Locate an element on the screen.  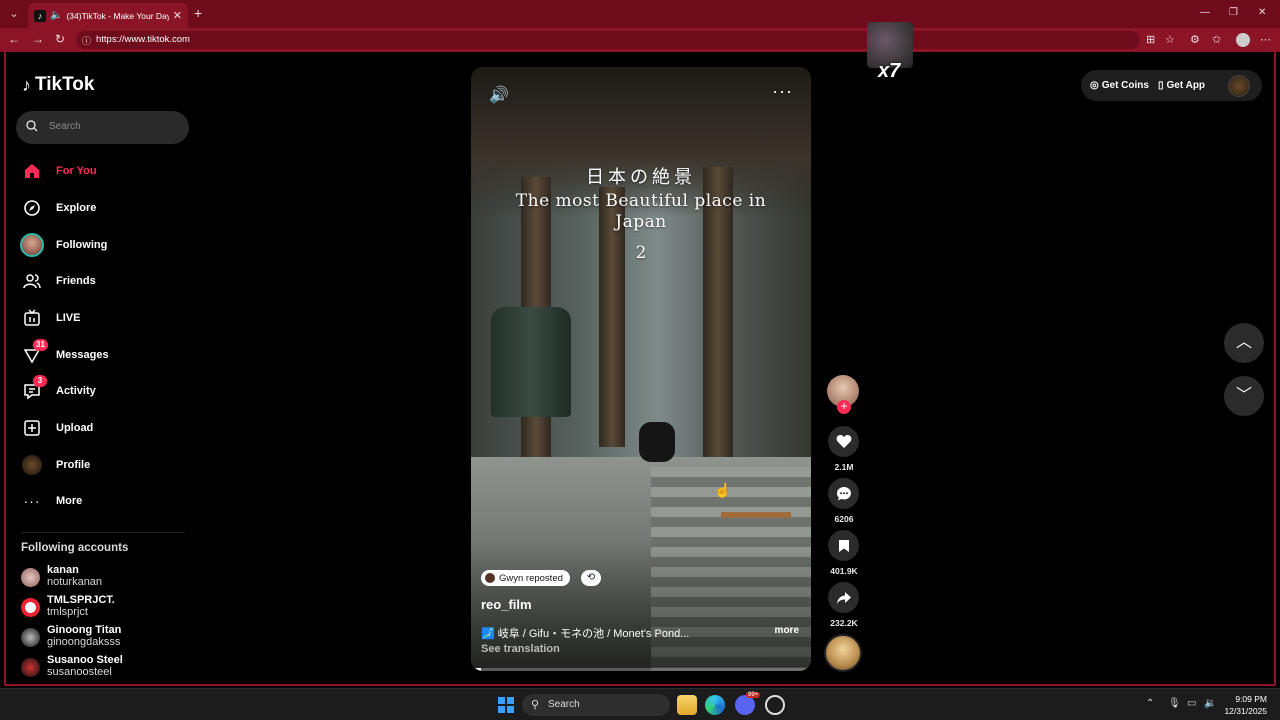
search-icon: ⚲ is located at coordinates (535, 705).